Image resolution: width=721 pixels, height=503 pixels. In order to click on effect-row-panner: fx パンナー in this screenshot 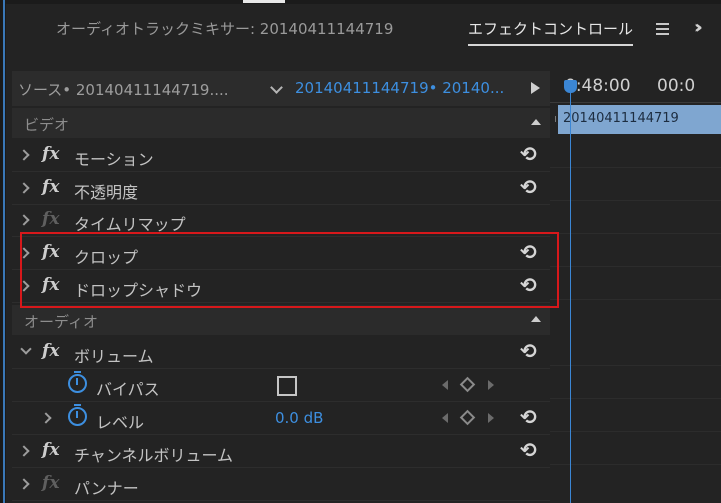, I will do `click(281, 484)`.